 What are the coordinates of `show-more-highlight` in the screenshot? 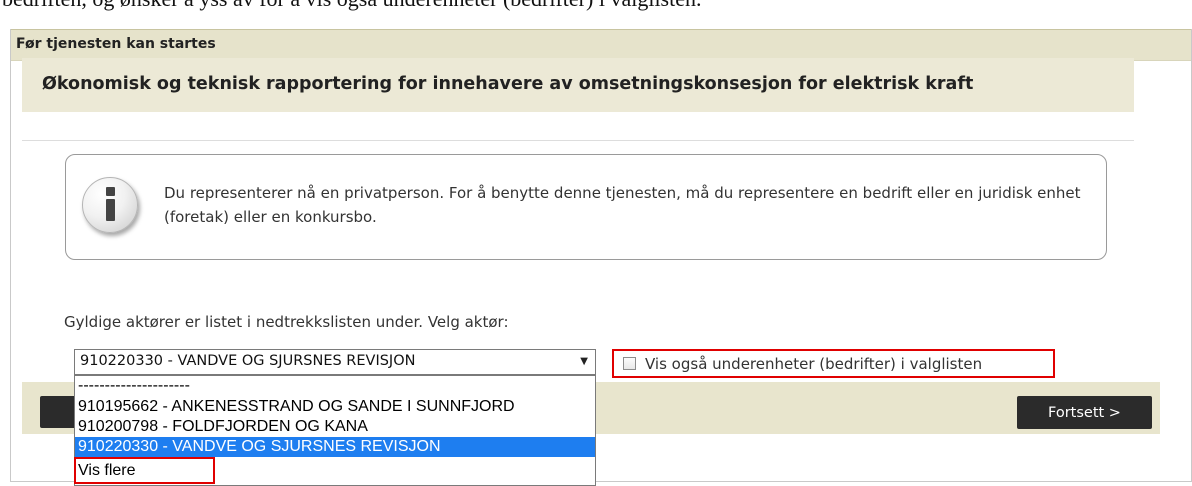 It's located at (144, 470).